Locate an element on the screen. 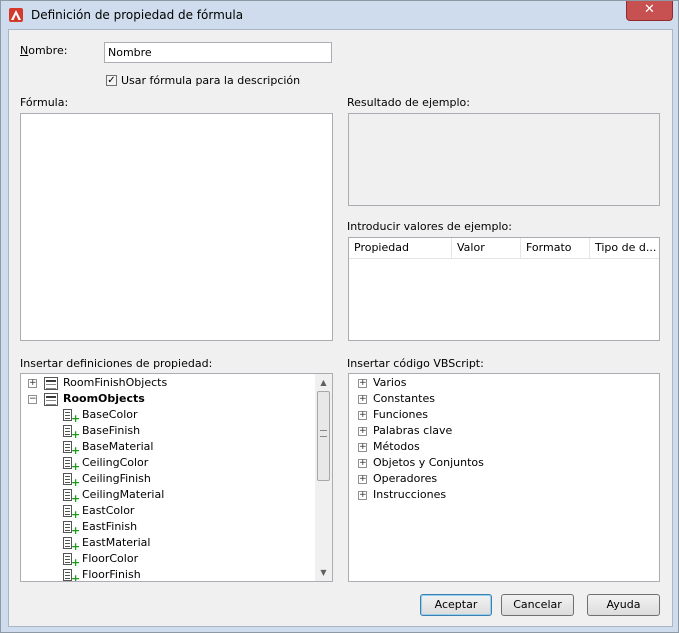 The width and height of the screenshot is (679, 633). vbscript-tree-item: + Objetos y Conjuntos is located at coordinates (499, 463).